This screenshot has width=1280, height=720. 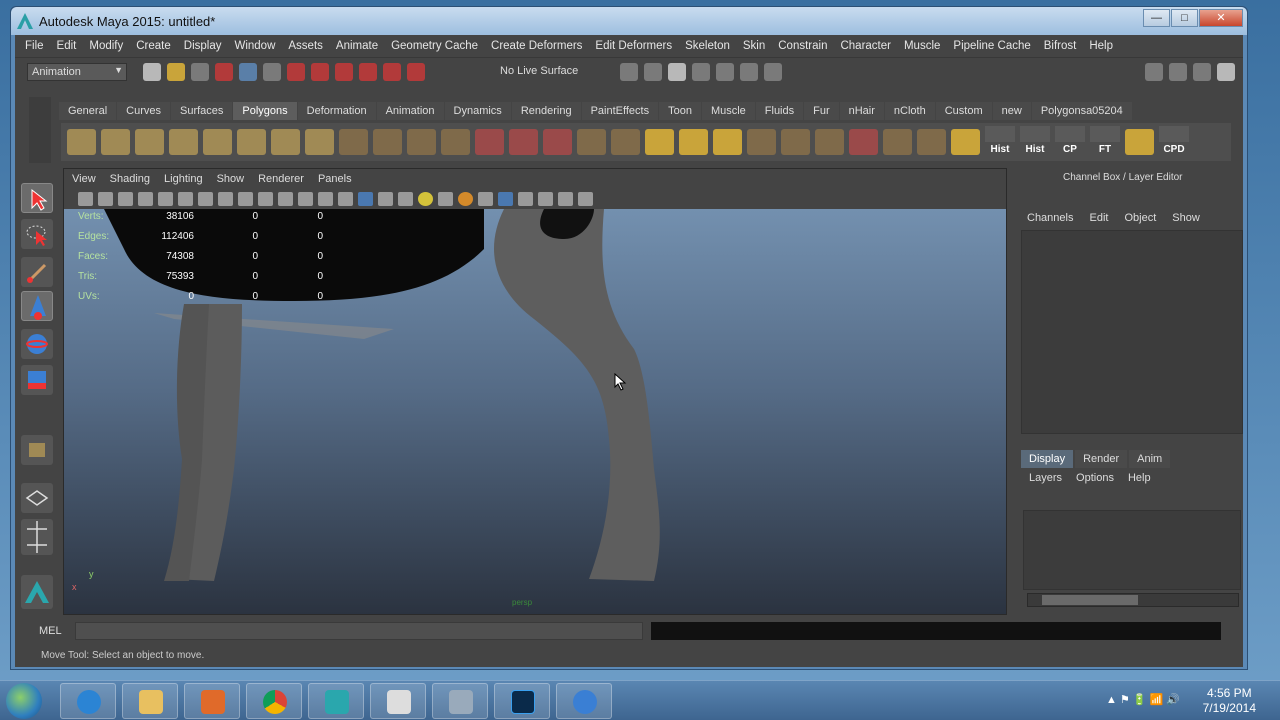 What do you see at coordinates (465, 199) in the screenshot?
I see `ambient-occlusion-icon` at bounding box center [465, 199].